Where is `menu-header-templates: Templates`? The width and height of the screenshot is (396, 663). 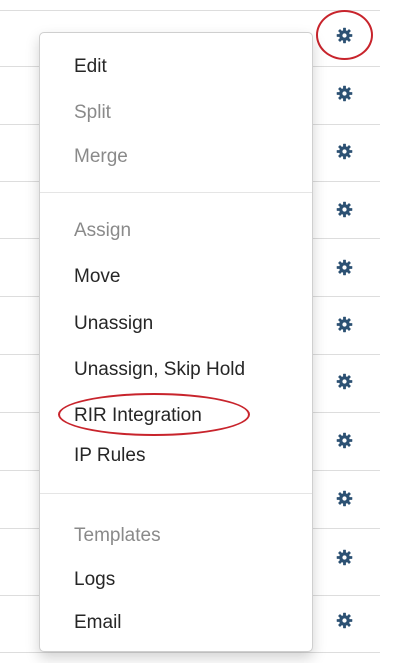 menu-header-templates: Templates is located at coordinates (117, 535).